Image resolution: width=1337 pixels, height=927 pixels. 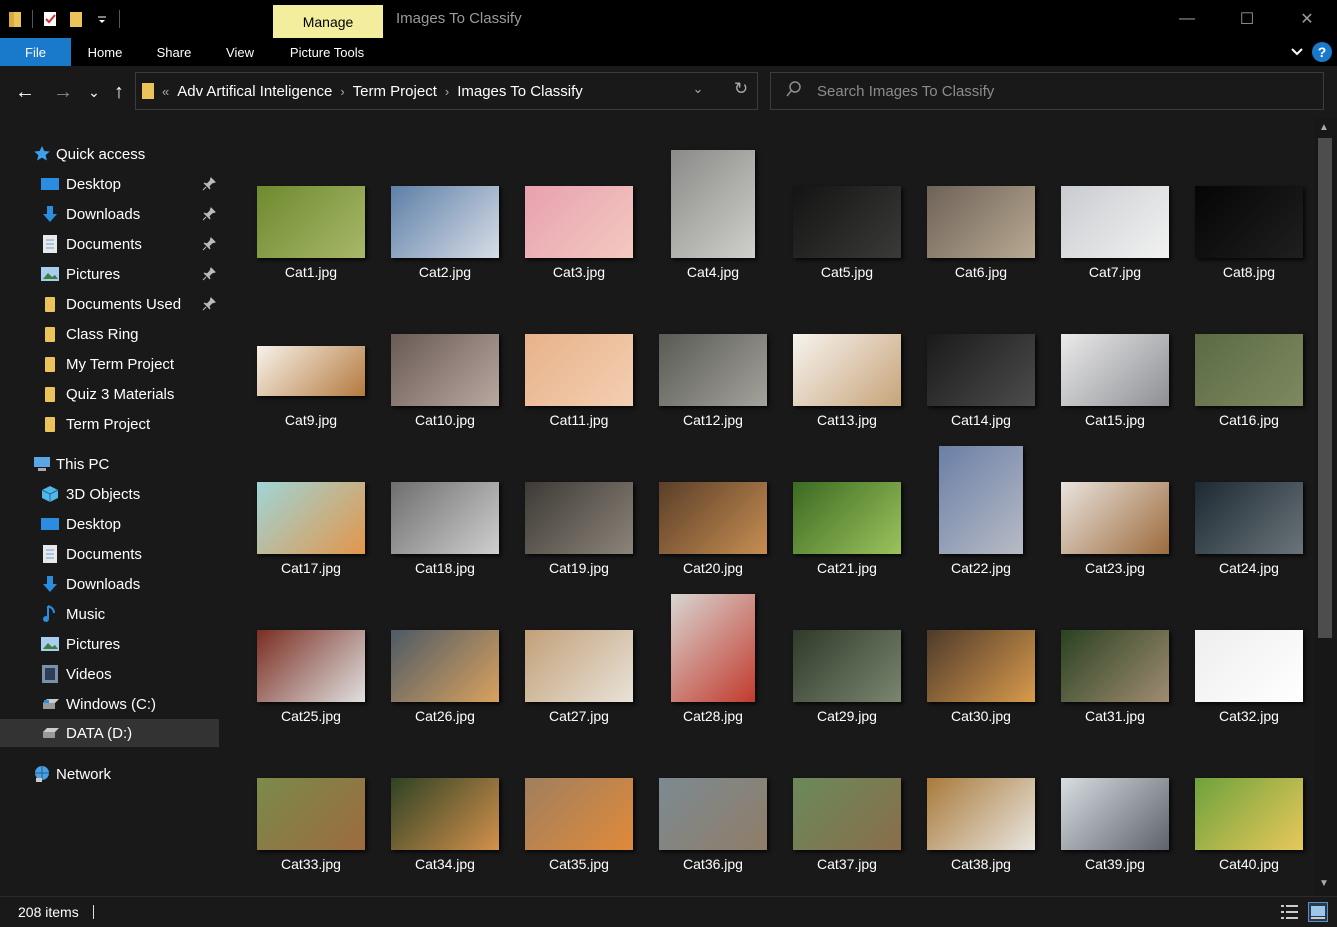 What do you see at coordinates (109, 184) in the screenshot?
I see `sidebar-item-desktop: Desktop` at bounding box center [109, 184].